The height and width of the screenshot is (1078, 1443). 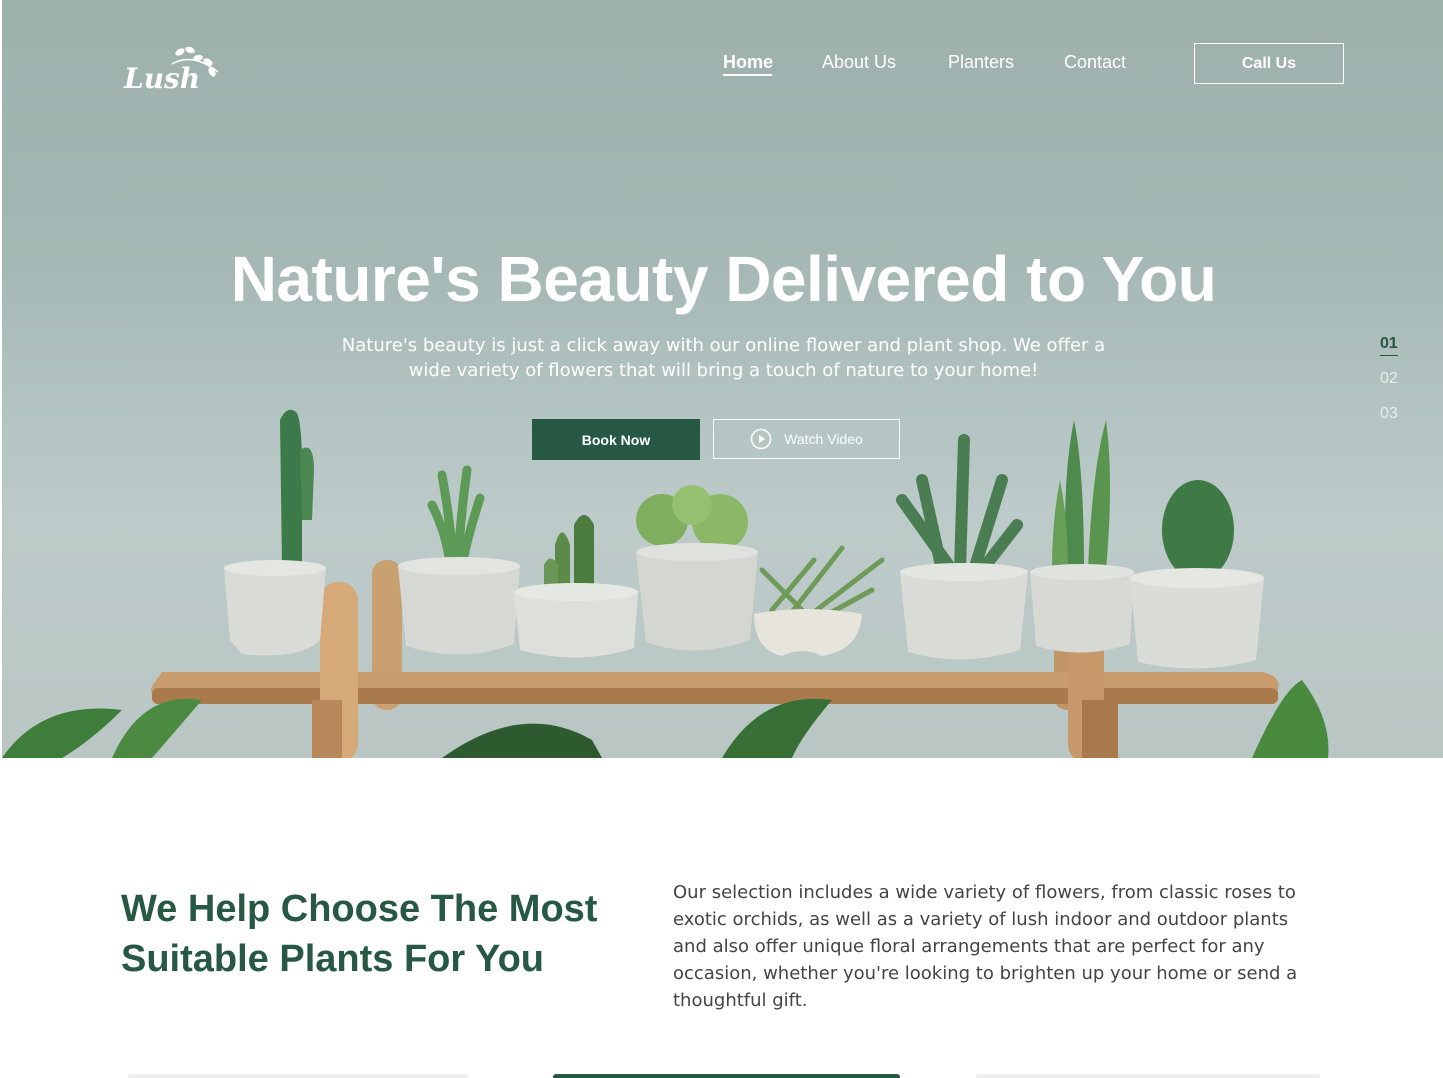 What do you see at coordinates (298, 1076) in the screenshot?
I see `card-left-edge` at bounding box center [298, 1076].